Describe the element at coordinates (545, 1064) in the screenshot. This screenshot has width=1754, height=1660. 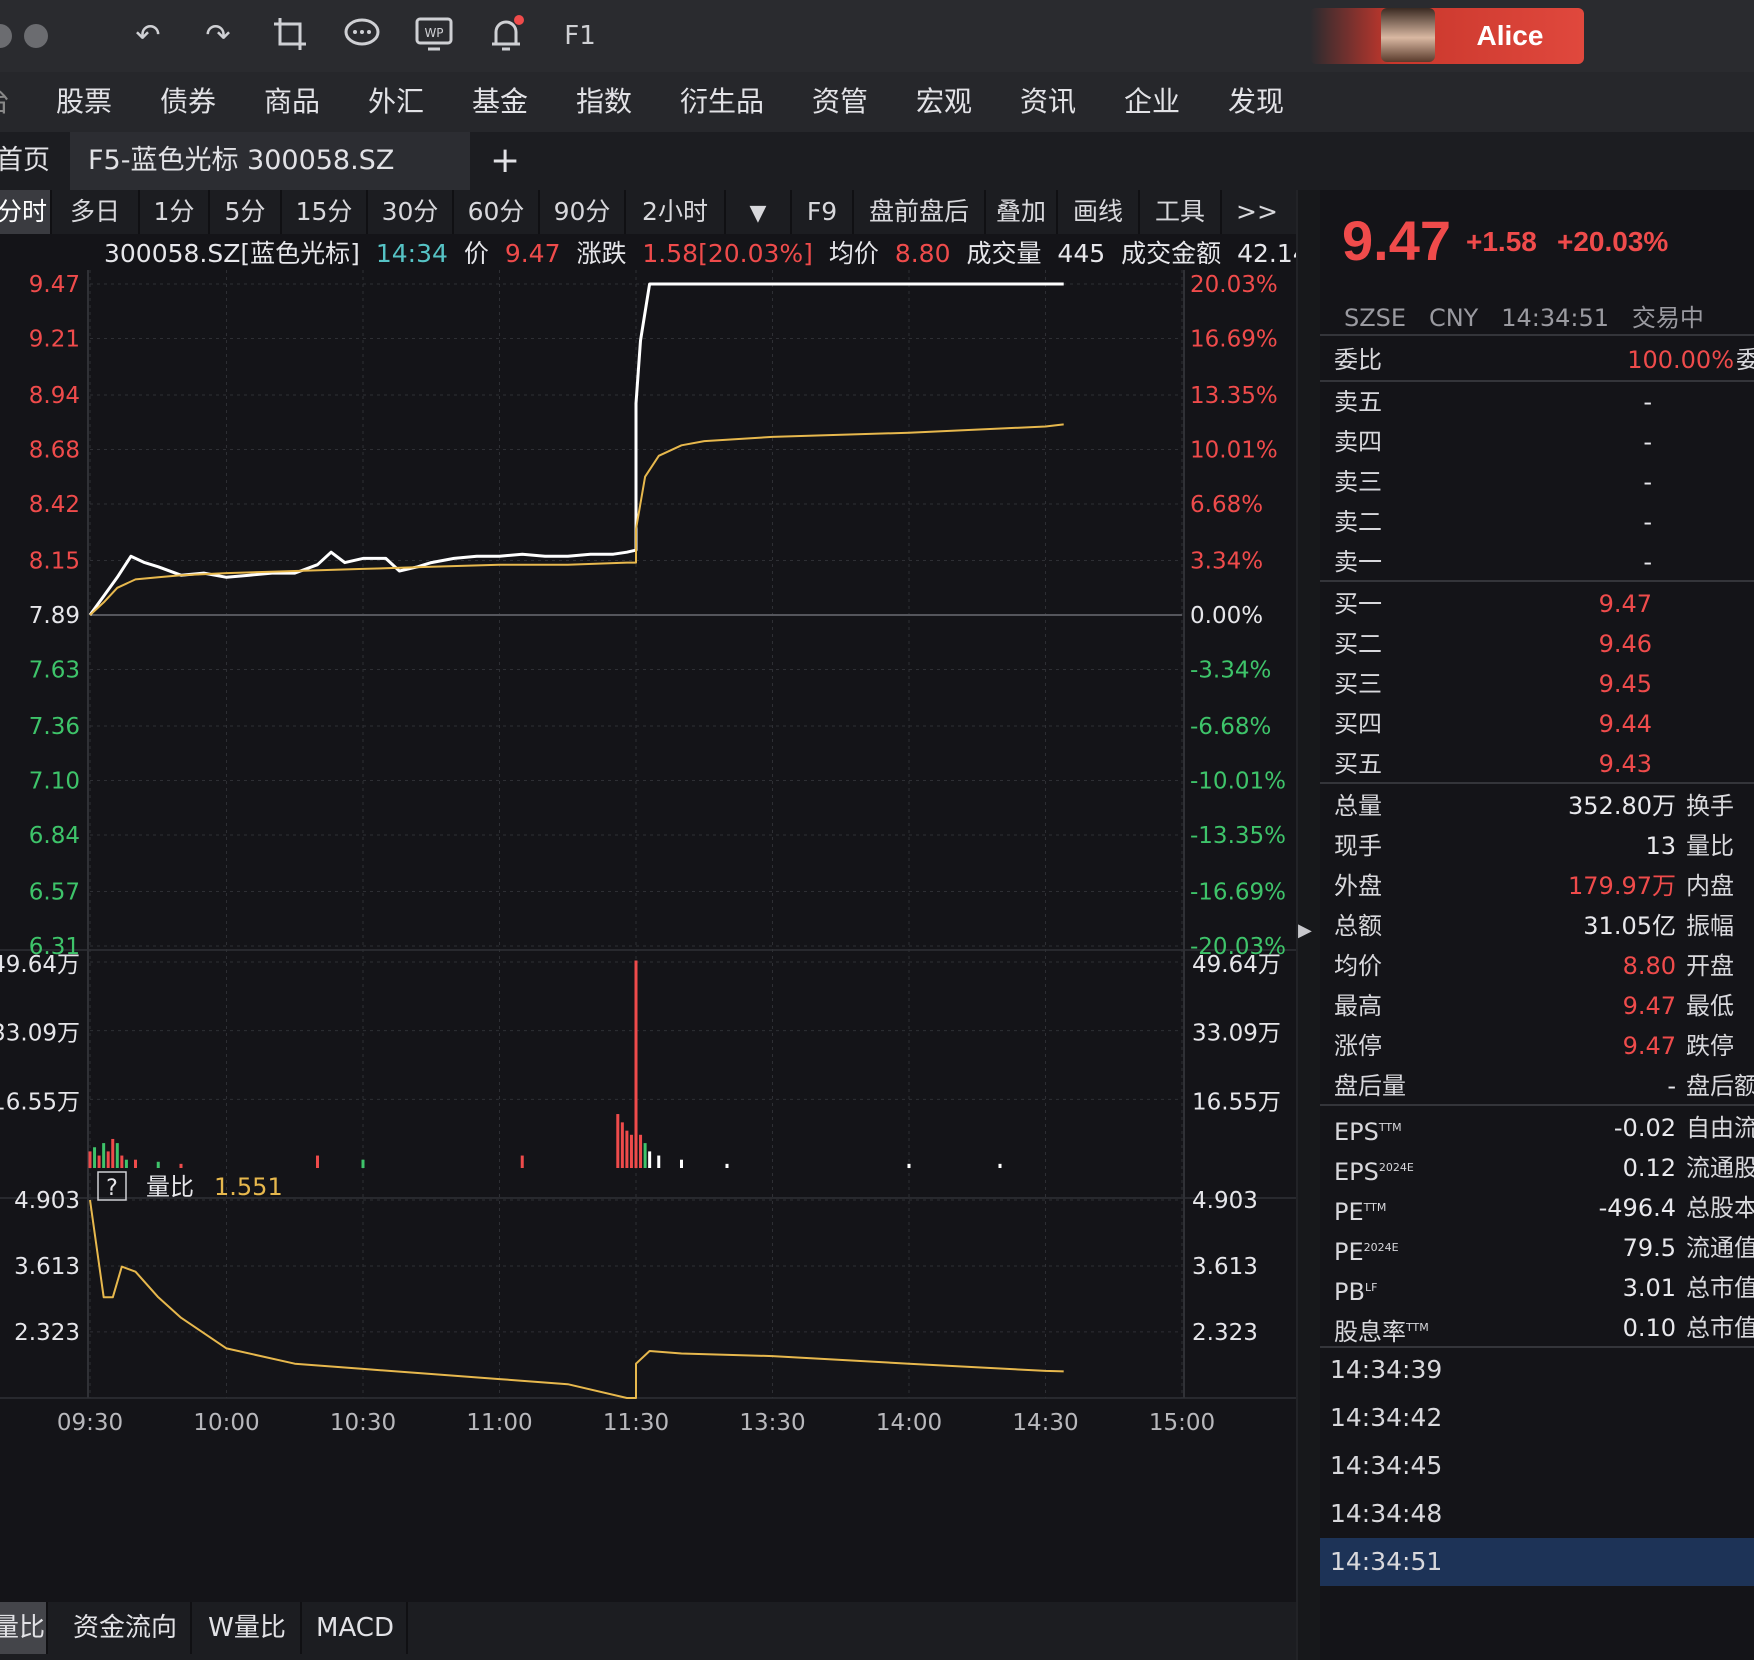
I see `volume-chart` at that location.